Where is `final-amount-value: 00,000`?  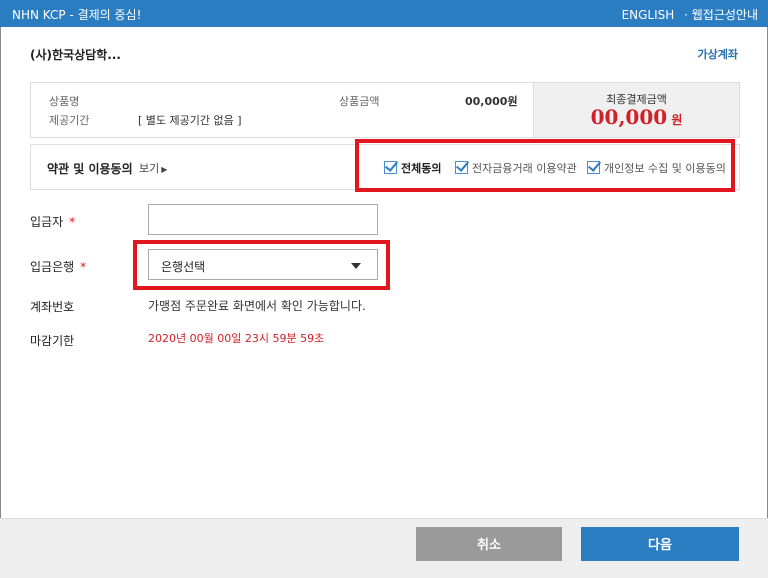
final-amount-value: 00,000 is located at coordinates (629, 117).